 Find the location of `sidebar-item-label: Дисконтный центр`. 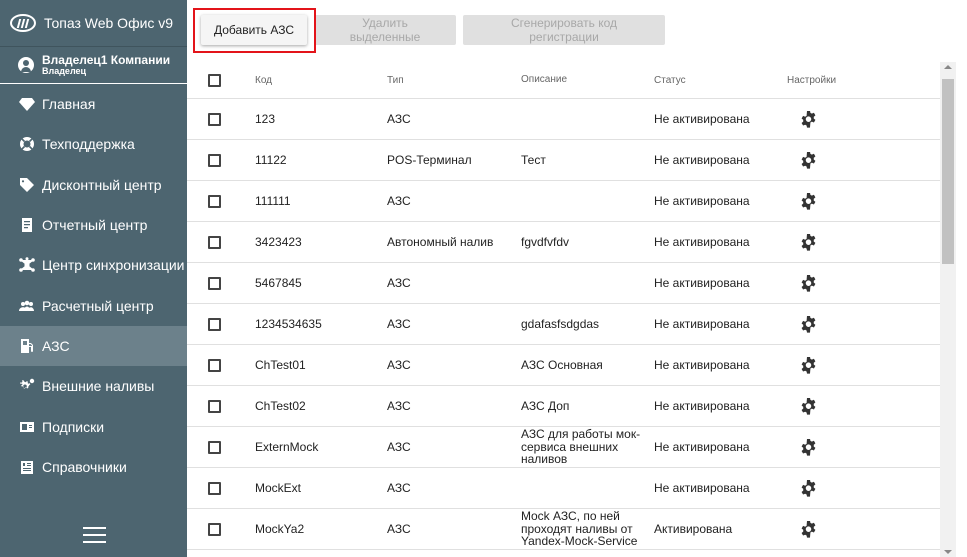

sidebar-item-label: Дисконтный центр is located at coordinates (102, 184).